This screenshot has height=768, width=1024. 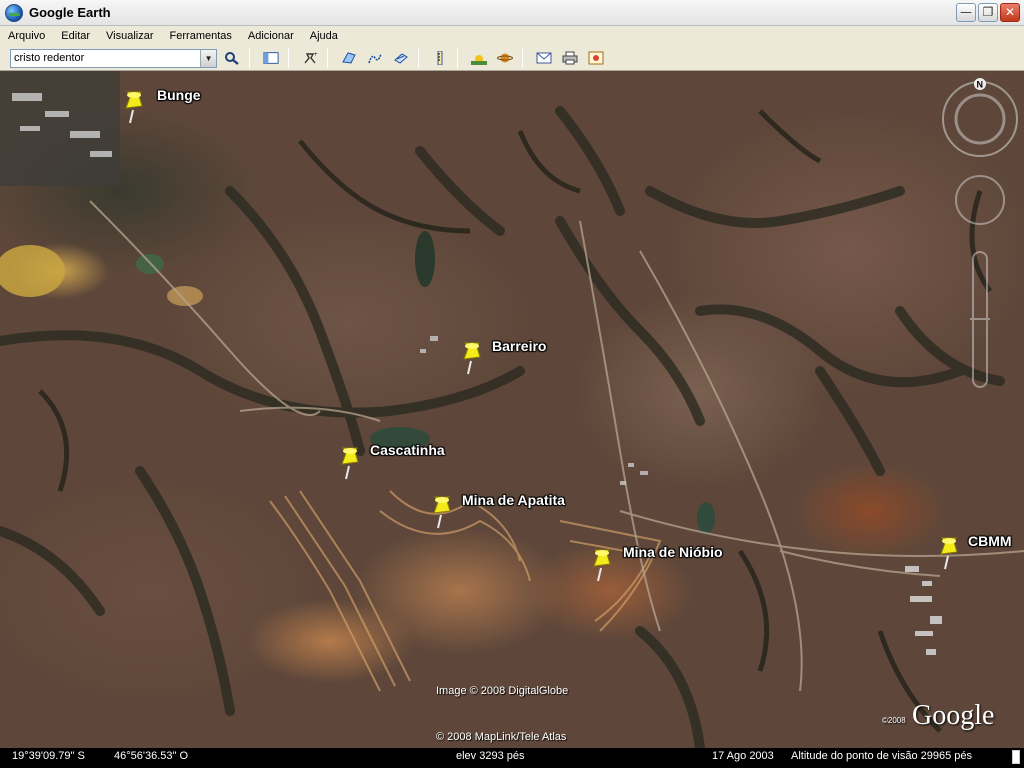 I want to click on google-earth-icon, so click(x=14, y=12).